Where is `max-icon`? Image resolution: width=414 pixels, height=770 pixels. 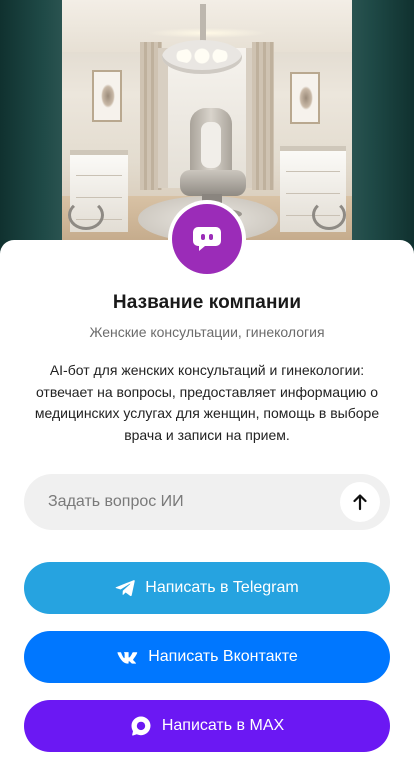
max-icon is located at coordinates (141, 726).